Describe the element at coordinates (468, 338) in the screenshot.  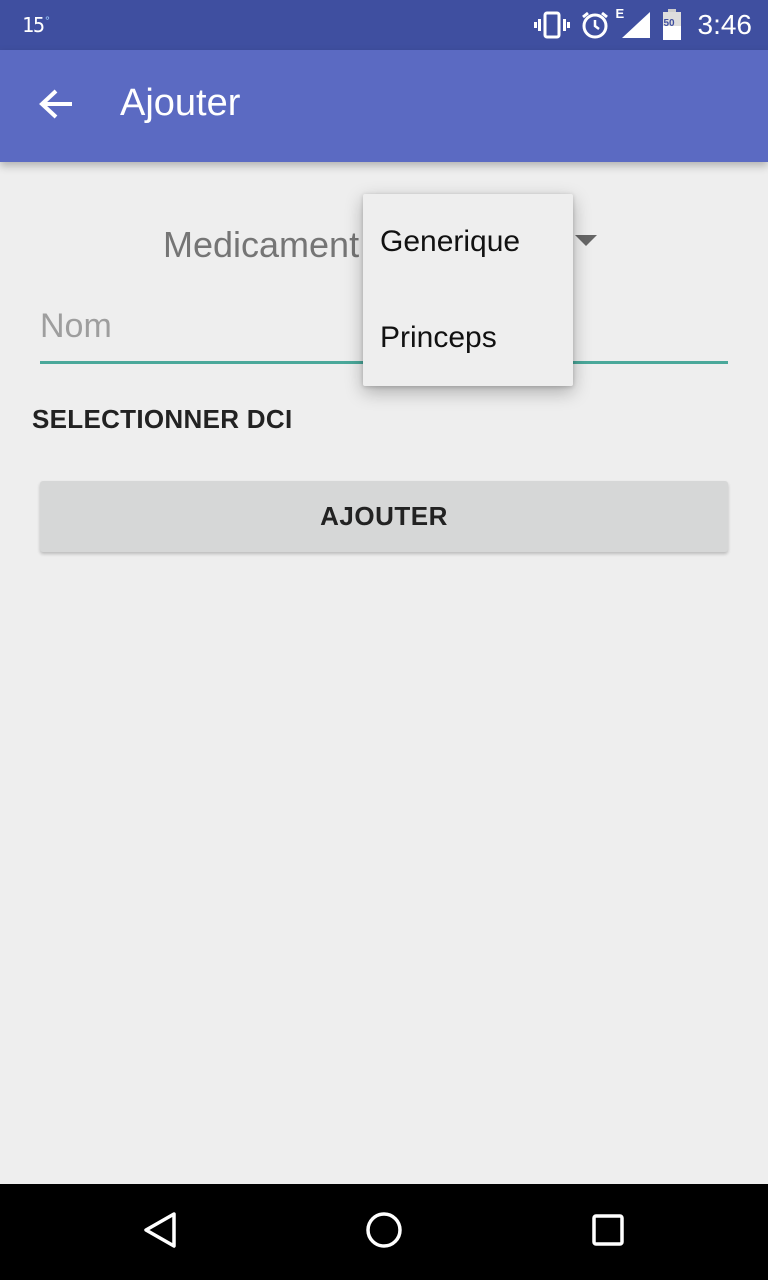
I see `dropdown-option-princeps: Princeps` at that location.